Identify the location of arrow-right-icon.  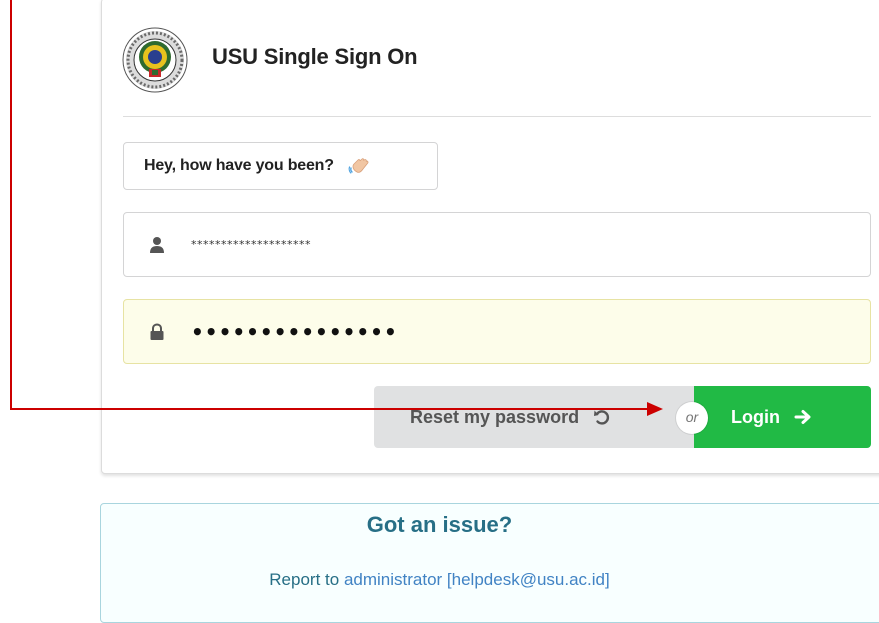
(803, 417).